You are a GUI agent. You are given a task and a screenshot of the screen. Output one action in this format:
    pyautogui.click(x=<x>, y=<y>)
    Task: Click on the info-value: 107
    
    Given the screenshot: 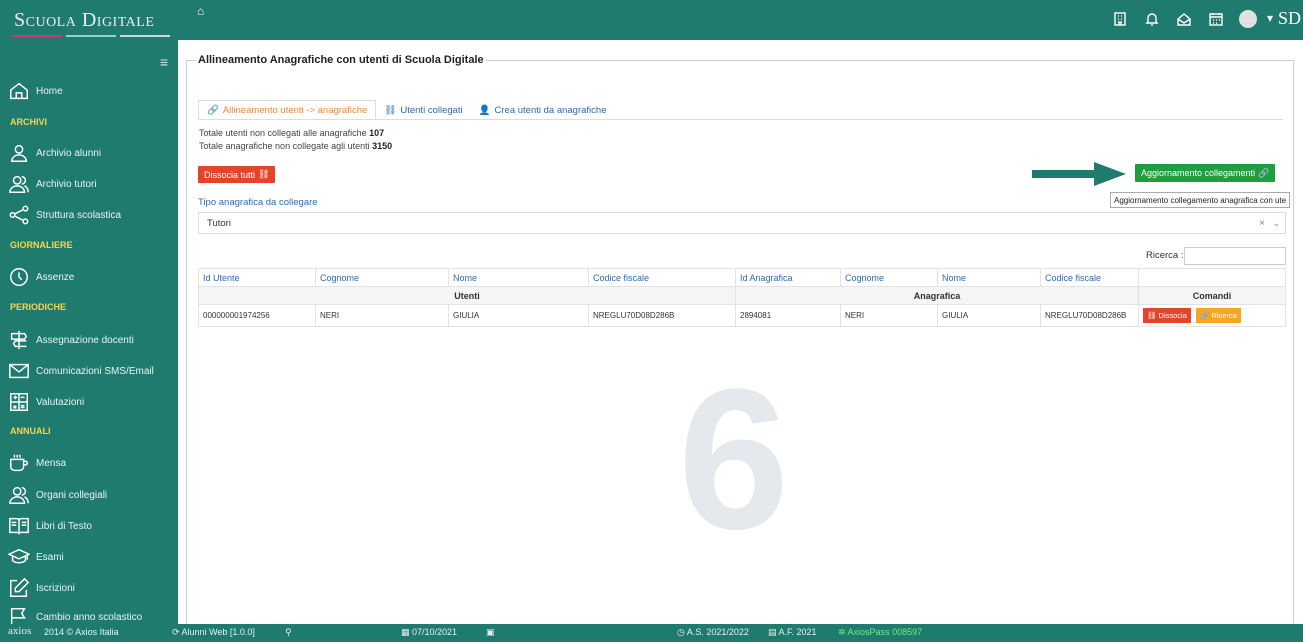 What is the action you would take?
    pyautogui.click(x=377, y=133)
    